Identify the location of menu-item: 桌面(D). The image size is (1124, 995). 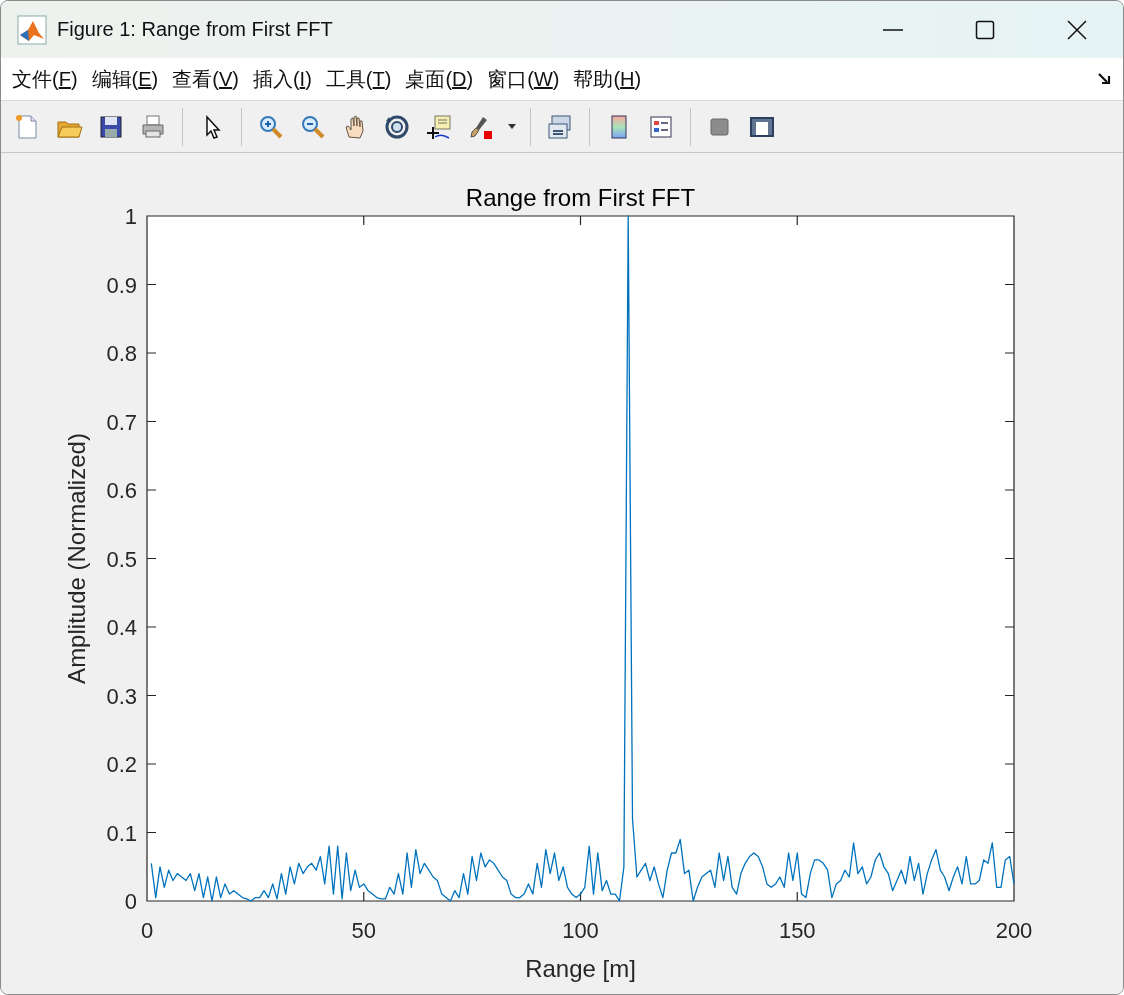
(439, 79).